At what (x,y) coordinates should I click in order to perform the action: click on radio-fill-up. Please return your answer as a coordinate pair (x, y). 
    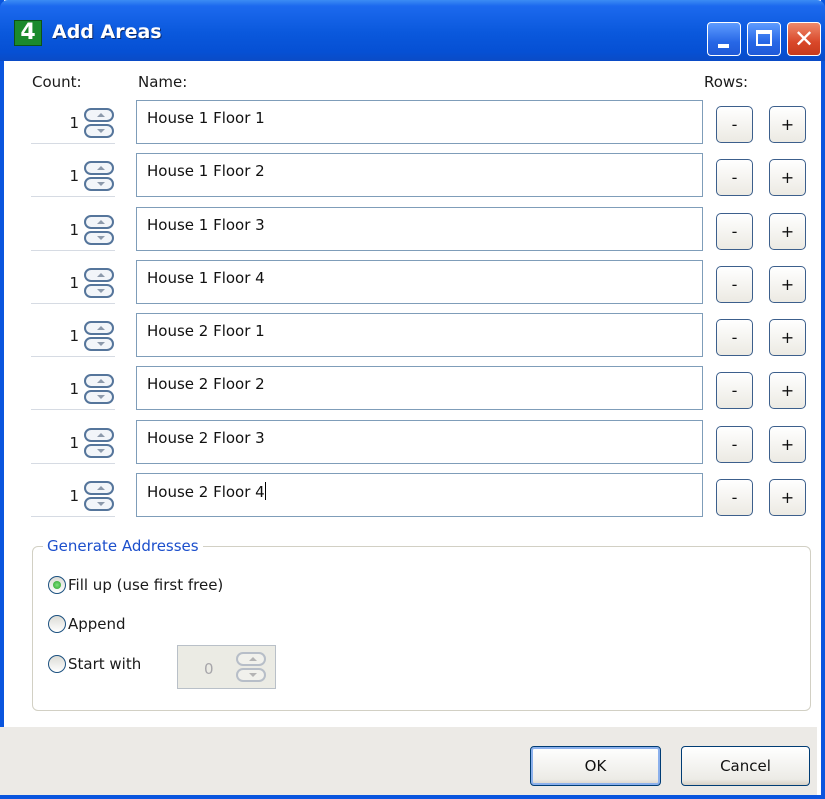
    Looking at the image, I should click on (57, 585).